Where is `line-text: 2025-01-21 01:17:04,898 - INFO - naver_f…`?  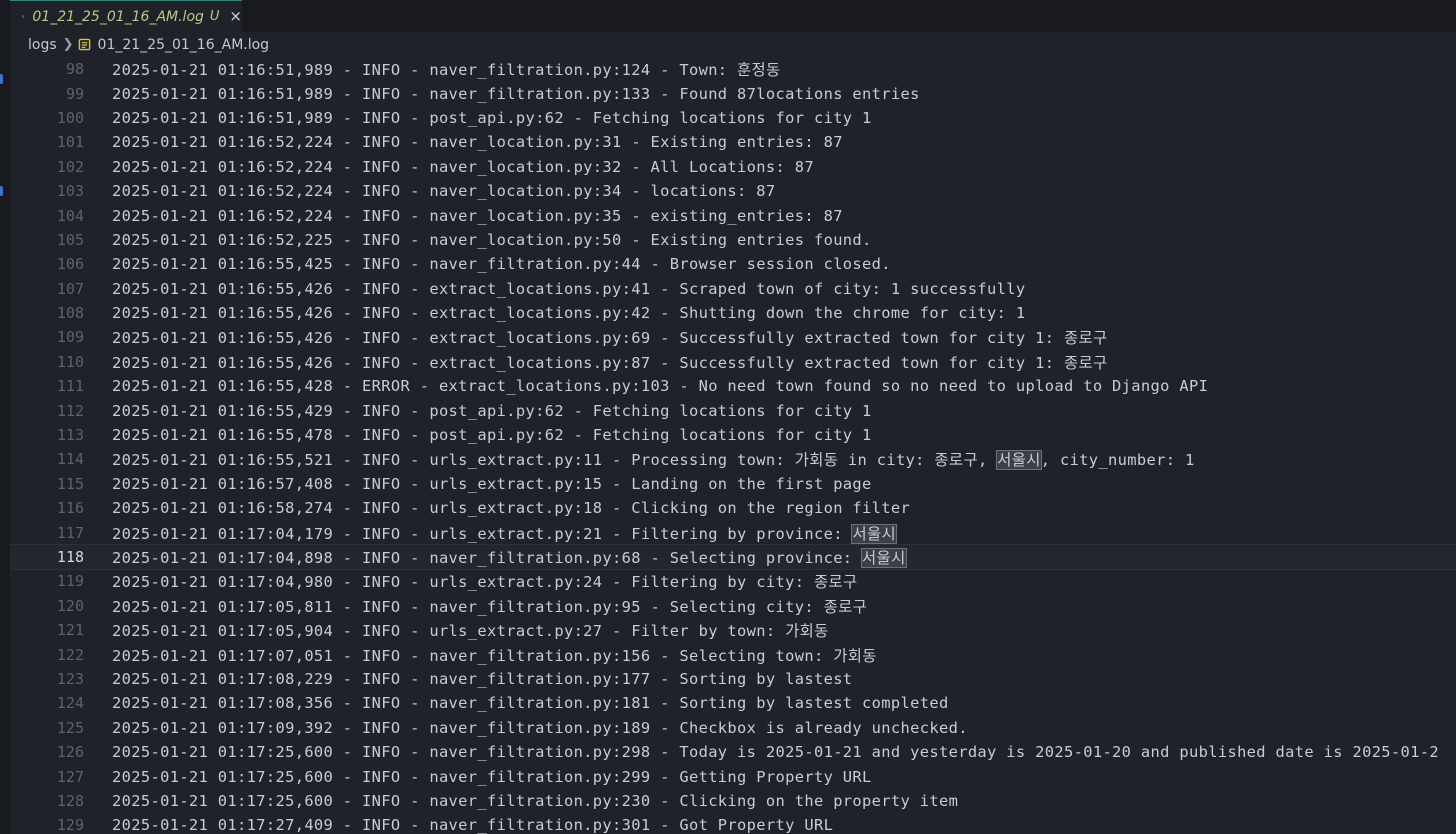 line-text: 2025-01-21 01:17:04,898 - INFO - naver_f… is located at coordinates (509, 558).